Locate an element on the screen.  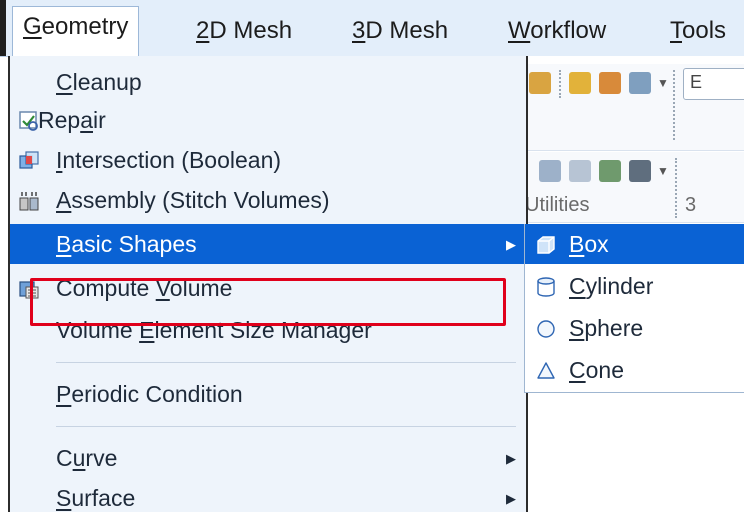
ribbon-id-tool-2-icon is located at coordinates (610, 83).